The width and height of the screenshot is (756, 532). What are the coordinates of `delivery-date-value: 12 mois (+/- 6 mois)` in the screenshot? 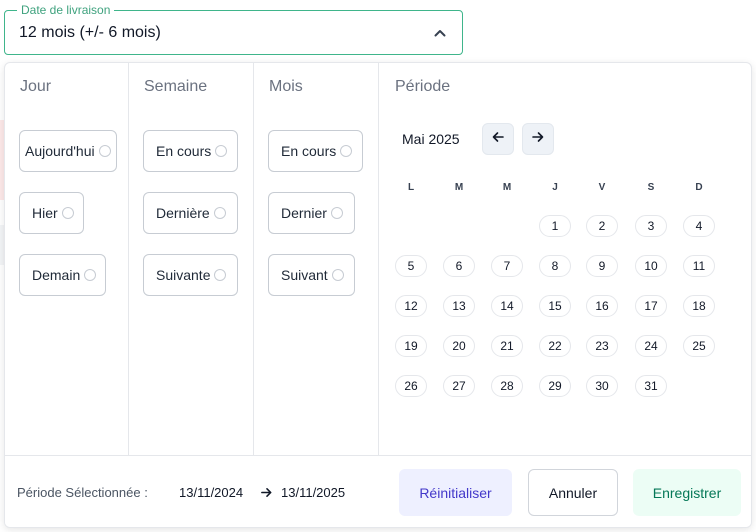 It's located at (90, 32).